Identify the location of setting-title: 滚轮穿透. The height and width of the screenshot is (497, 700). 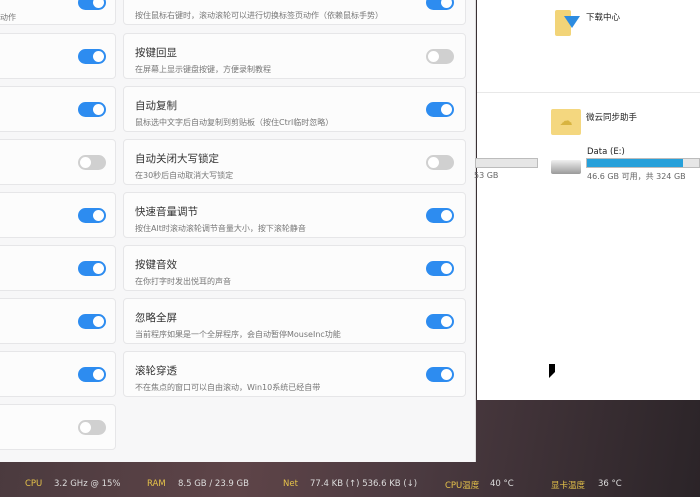
(156, 371).